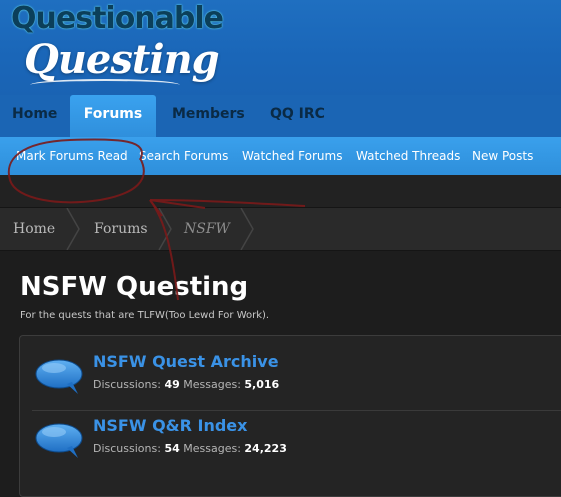 The width and height of the screenshot is (561, 497). Describe the element at coordinates (208, 116) in the screenshot. I see `tab-members: Members` at that location.